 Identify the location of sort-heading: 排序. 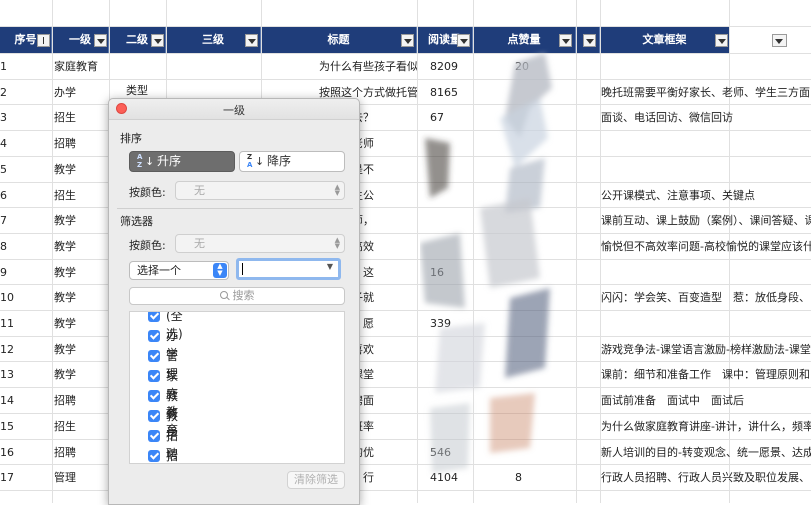
(131, 138).